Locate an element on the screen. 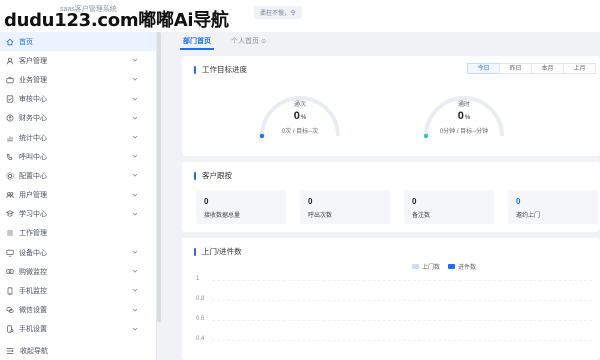  gauge-label: 通时 is located at coordinates (463, 105).